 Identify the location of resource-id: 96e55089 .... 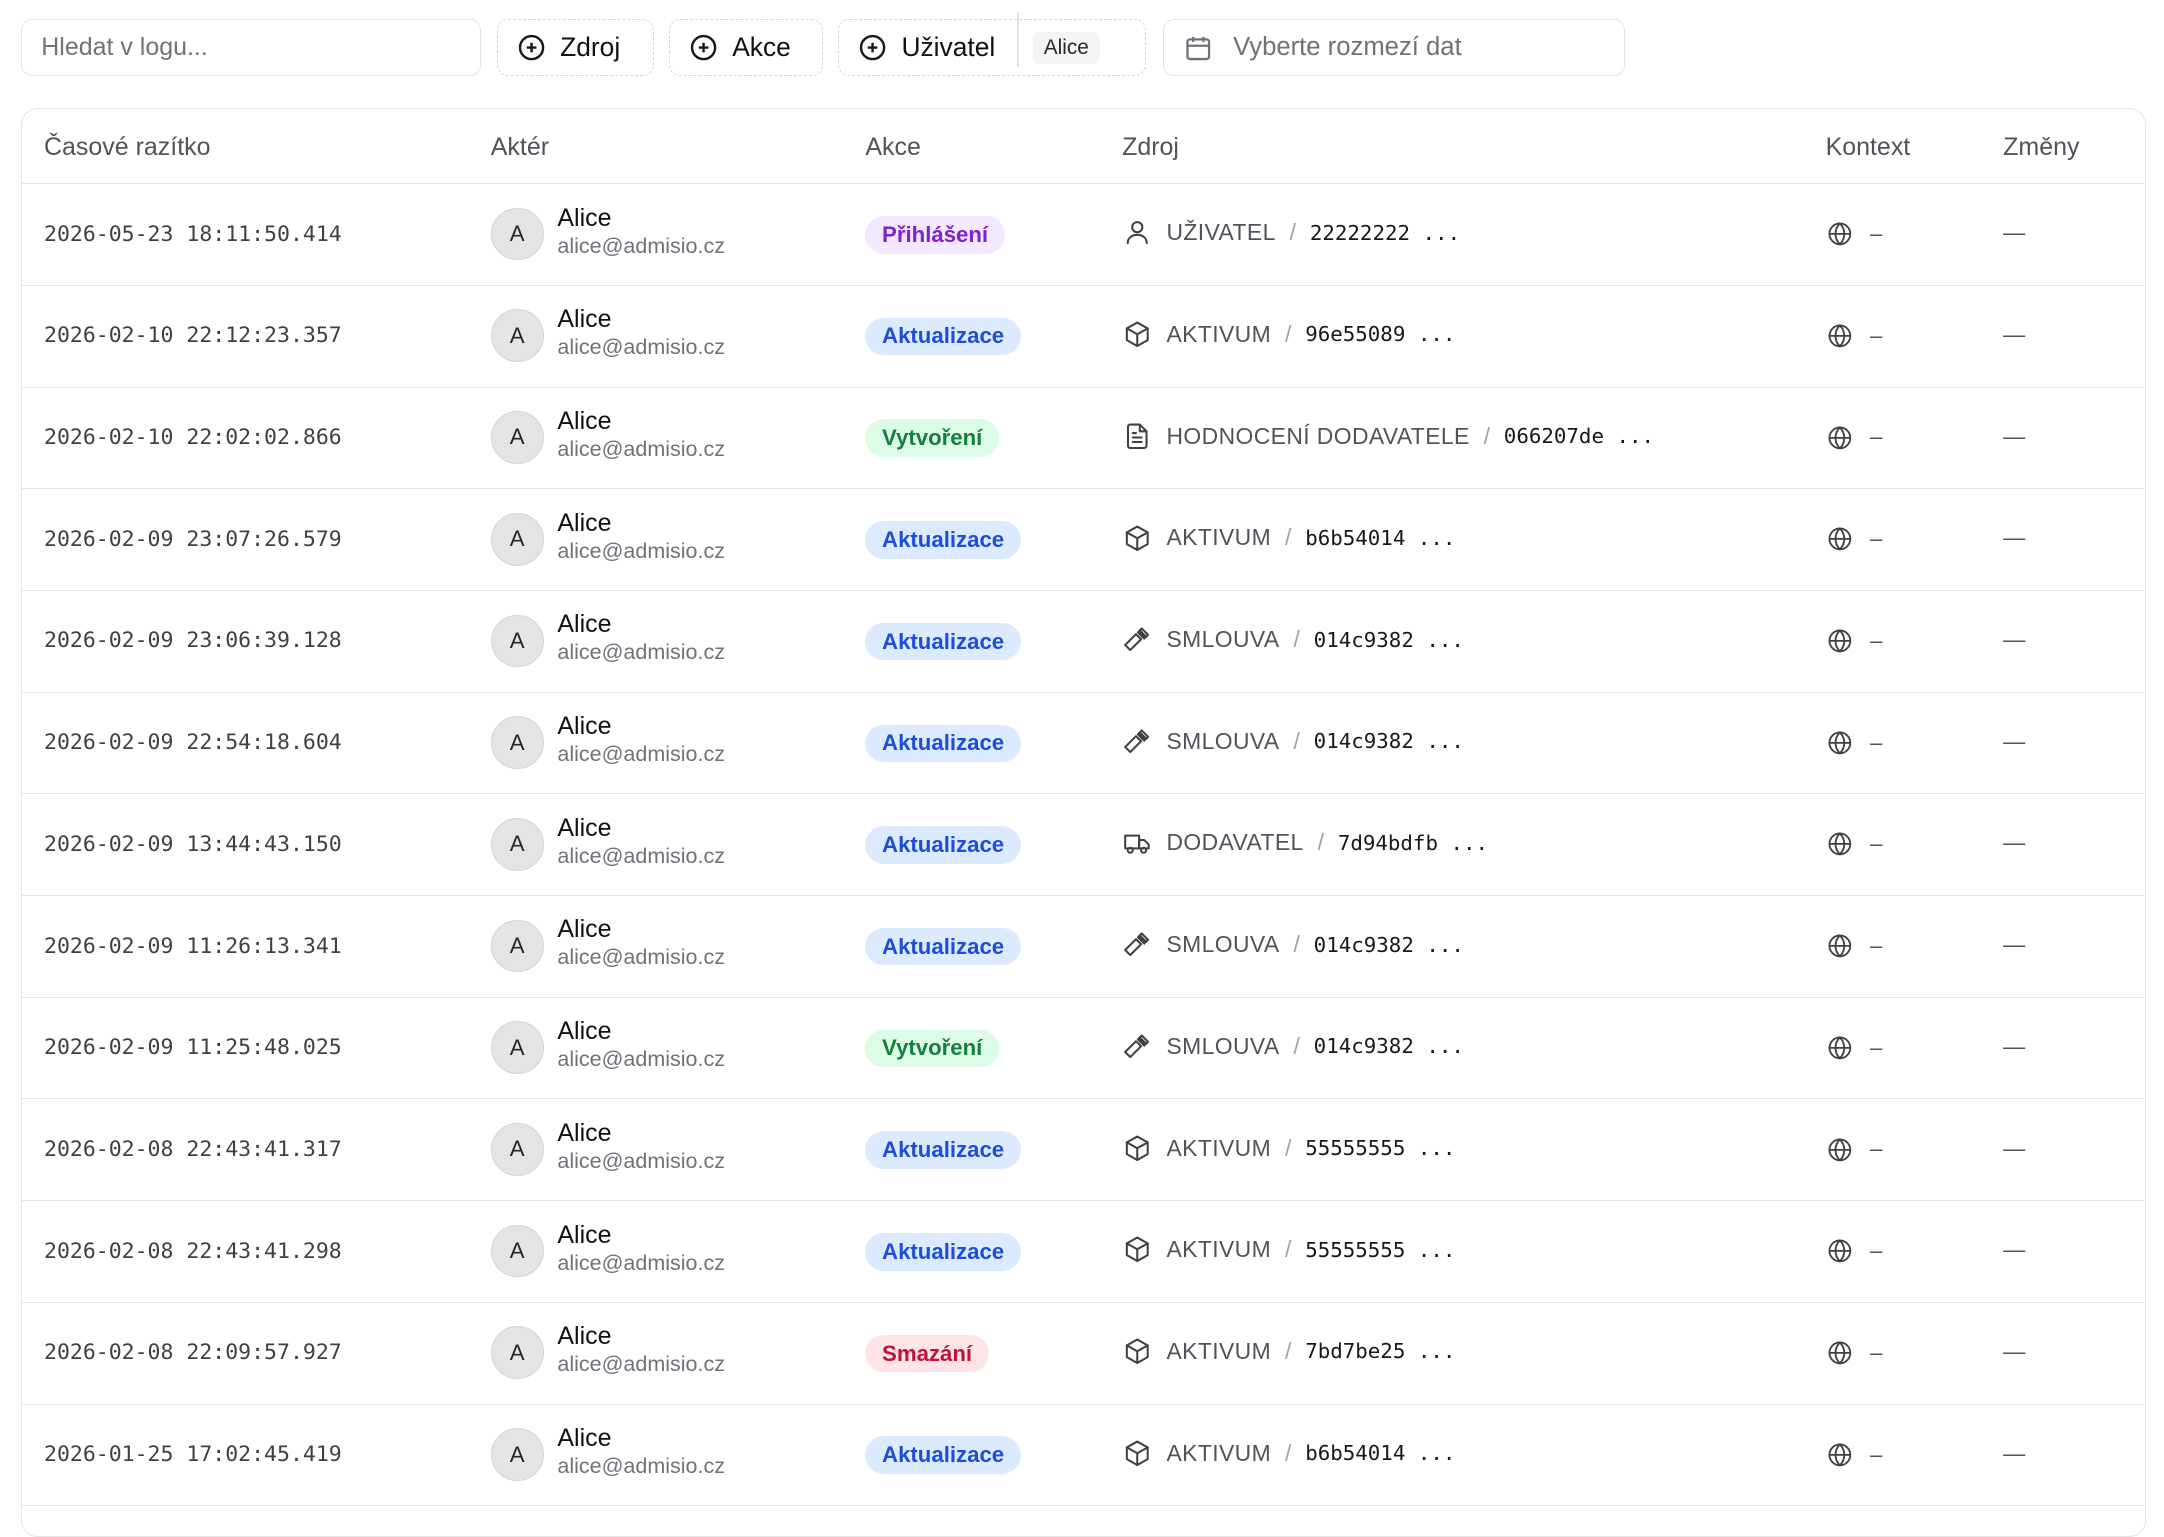
(1380, 334).